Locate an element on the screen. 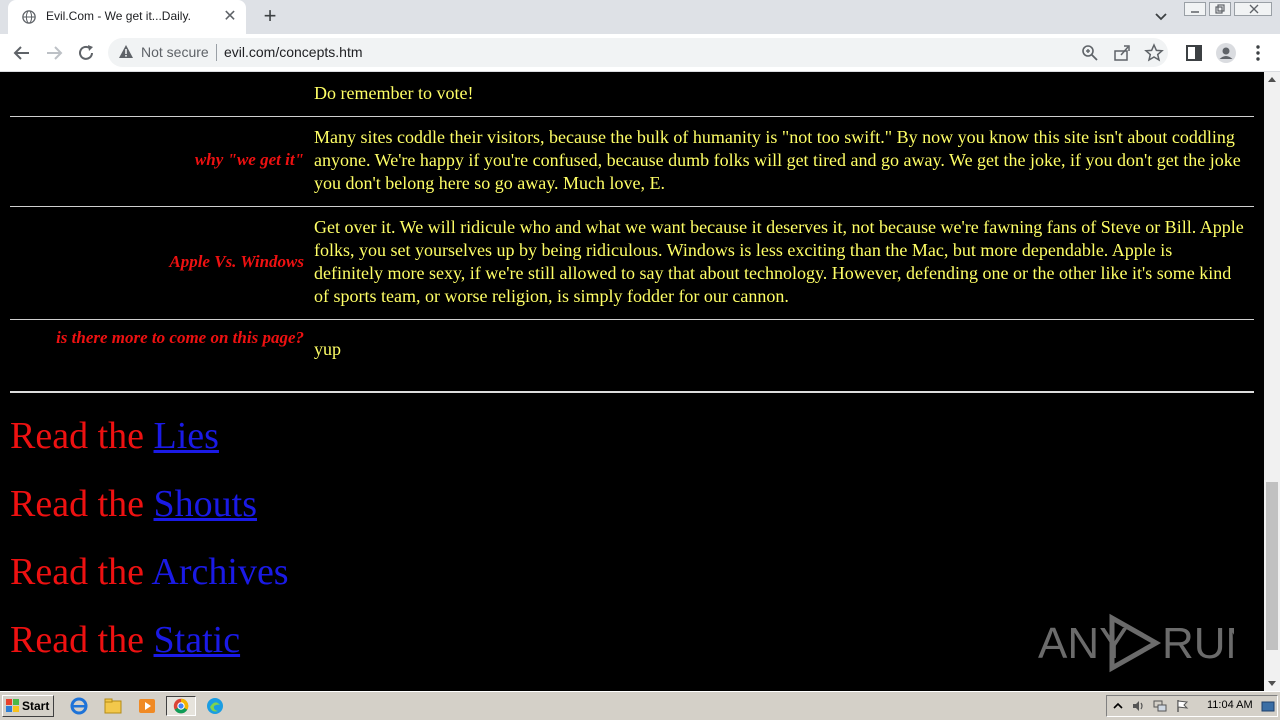  lies-link: Lies is located at coordinates (186, 436).